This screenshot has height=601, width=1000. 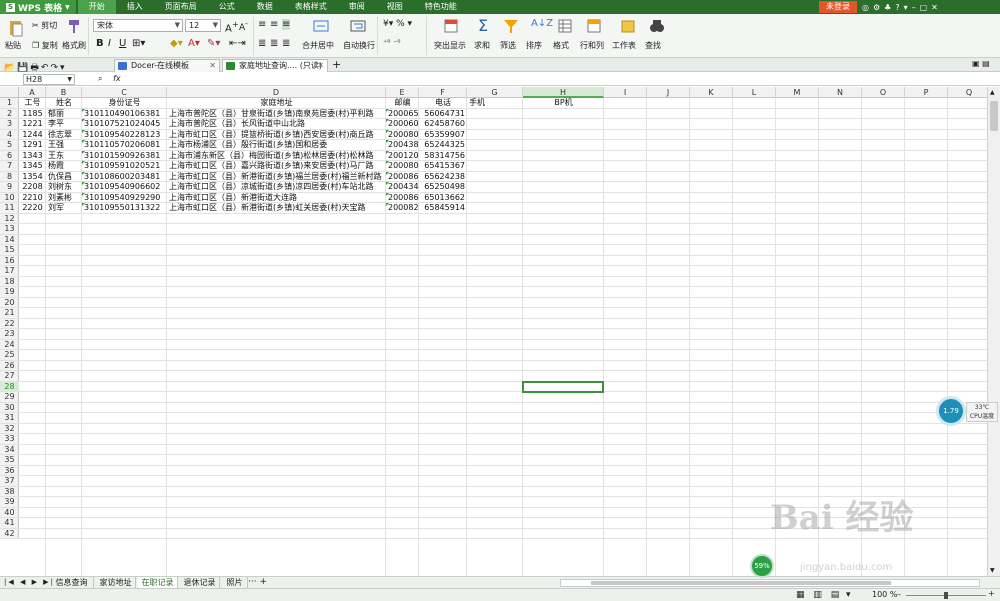 What do you see at coordinates (899, 594) in the screenshot?
I see `zoom-out-button: –` at bounding box center [899, 594].